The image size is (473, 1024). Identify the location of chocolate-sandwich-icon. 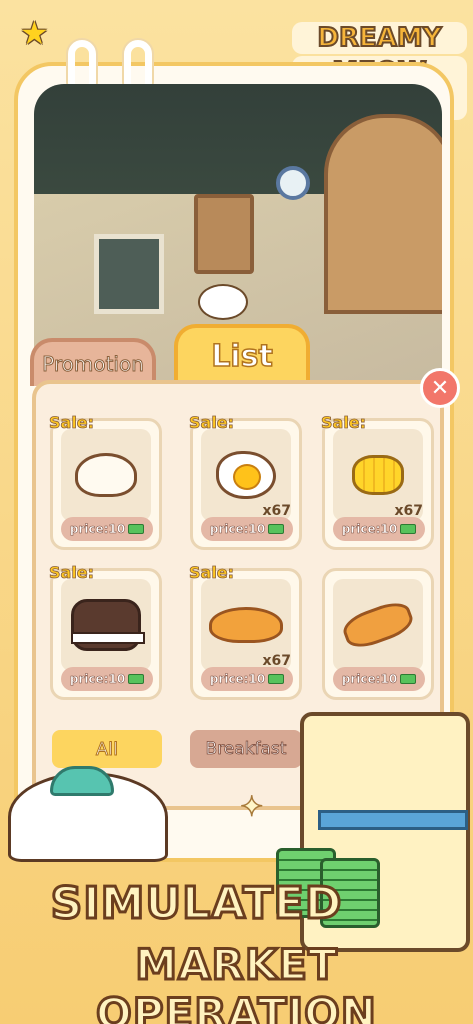
(108, 625).